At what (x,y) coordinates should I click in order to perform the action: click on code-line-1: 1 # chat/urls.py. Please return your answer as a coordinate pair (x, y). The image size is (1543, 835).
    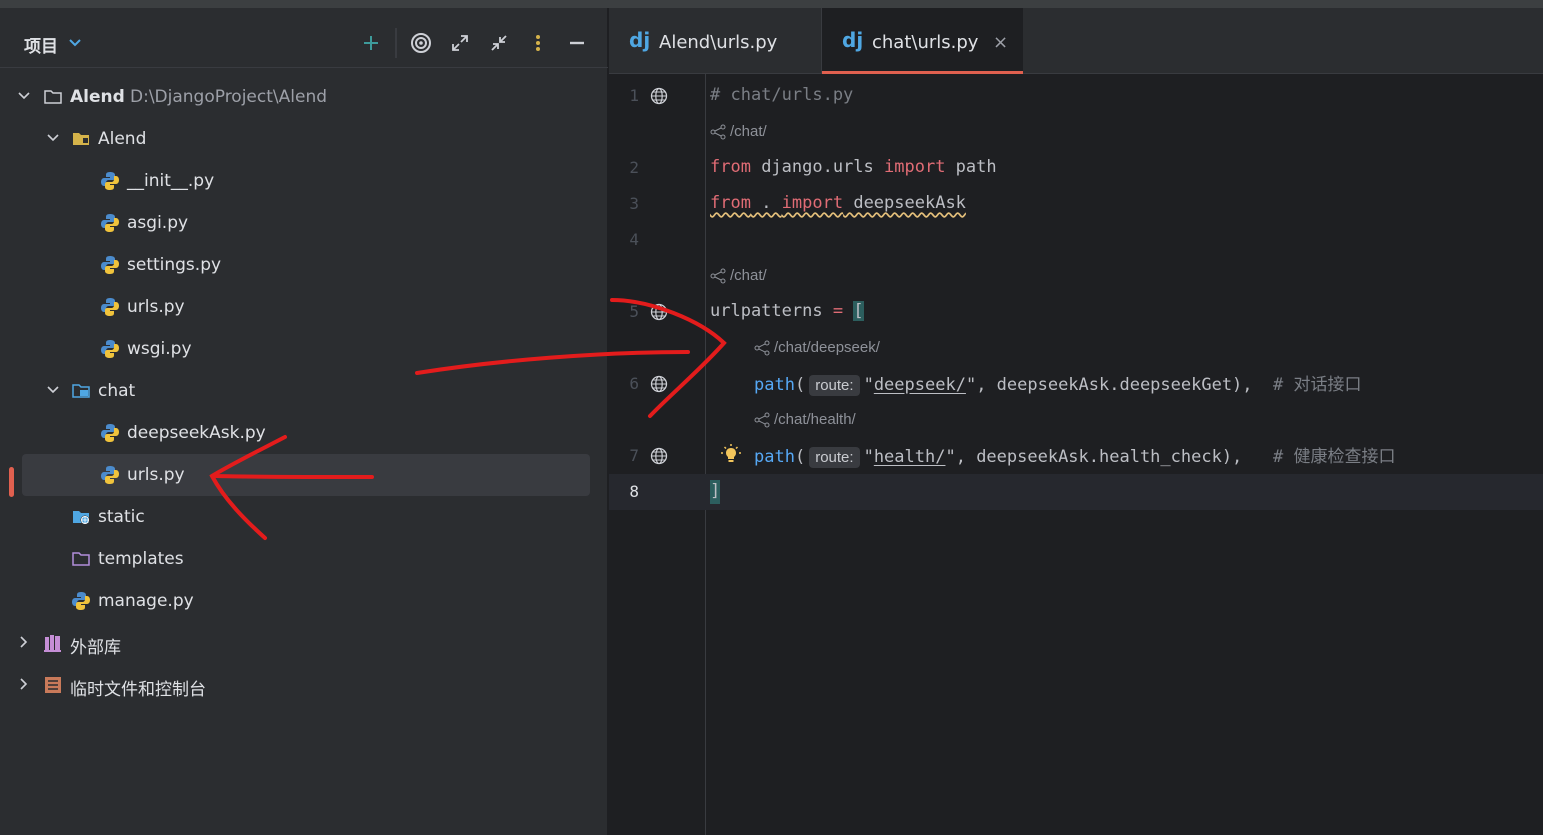
    Looking at the image, I should click on (1076, 96).